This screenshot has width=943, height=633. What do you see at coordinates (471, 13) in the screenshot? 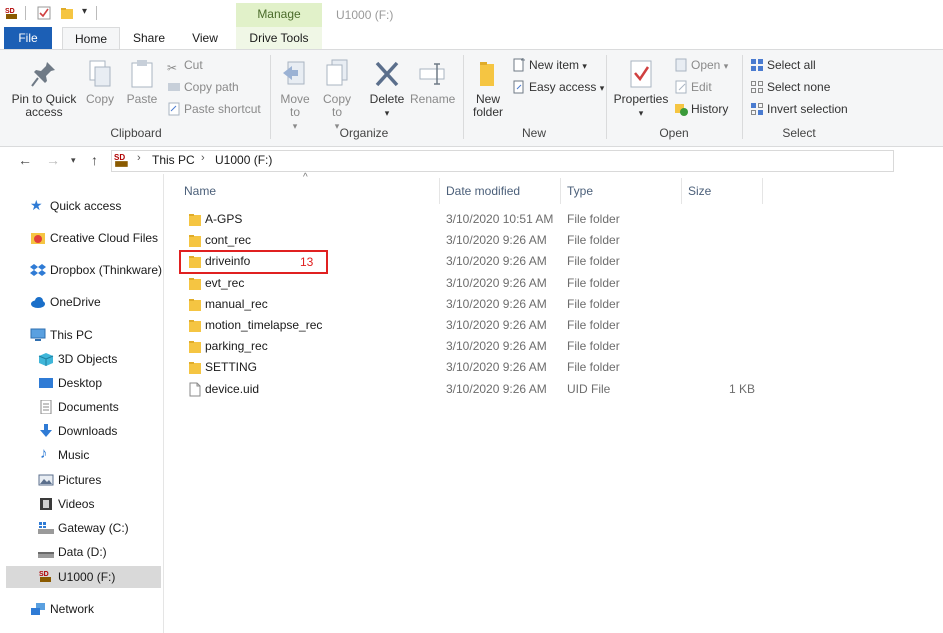
I see `title-bar` at bounding box center [471, 13].